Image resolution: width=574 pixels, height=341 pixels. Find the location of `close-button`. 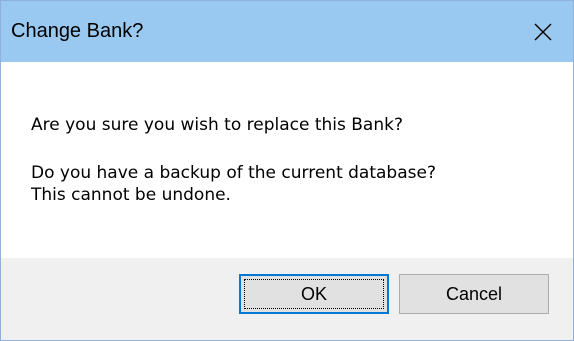

close-button is located at coordinates (543, 31).